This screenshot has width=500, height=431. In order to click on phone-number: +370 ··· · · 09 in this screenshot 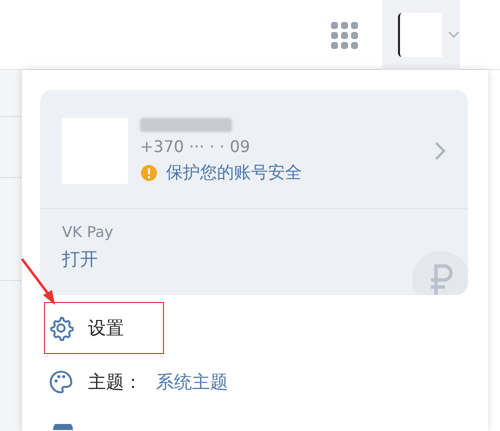, I will do `click(196, 146)`.